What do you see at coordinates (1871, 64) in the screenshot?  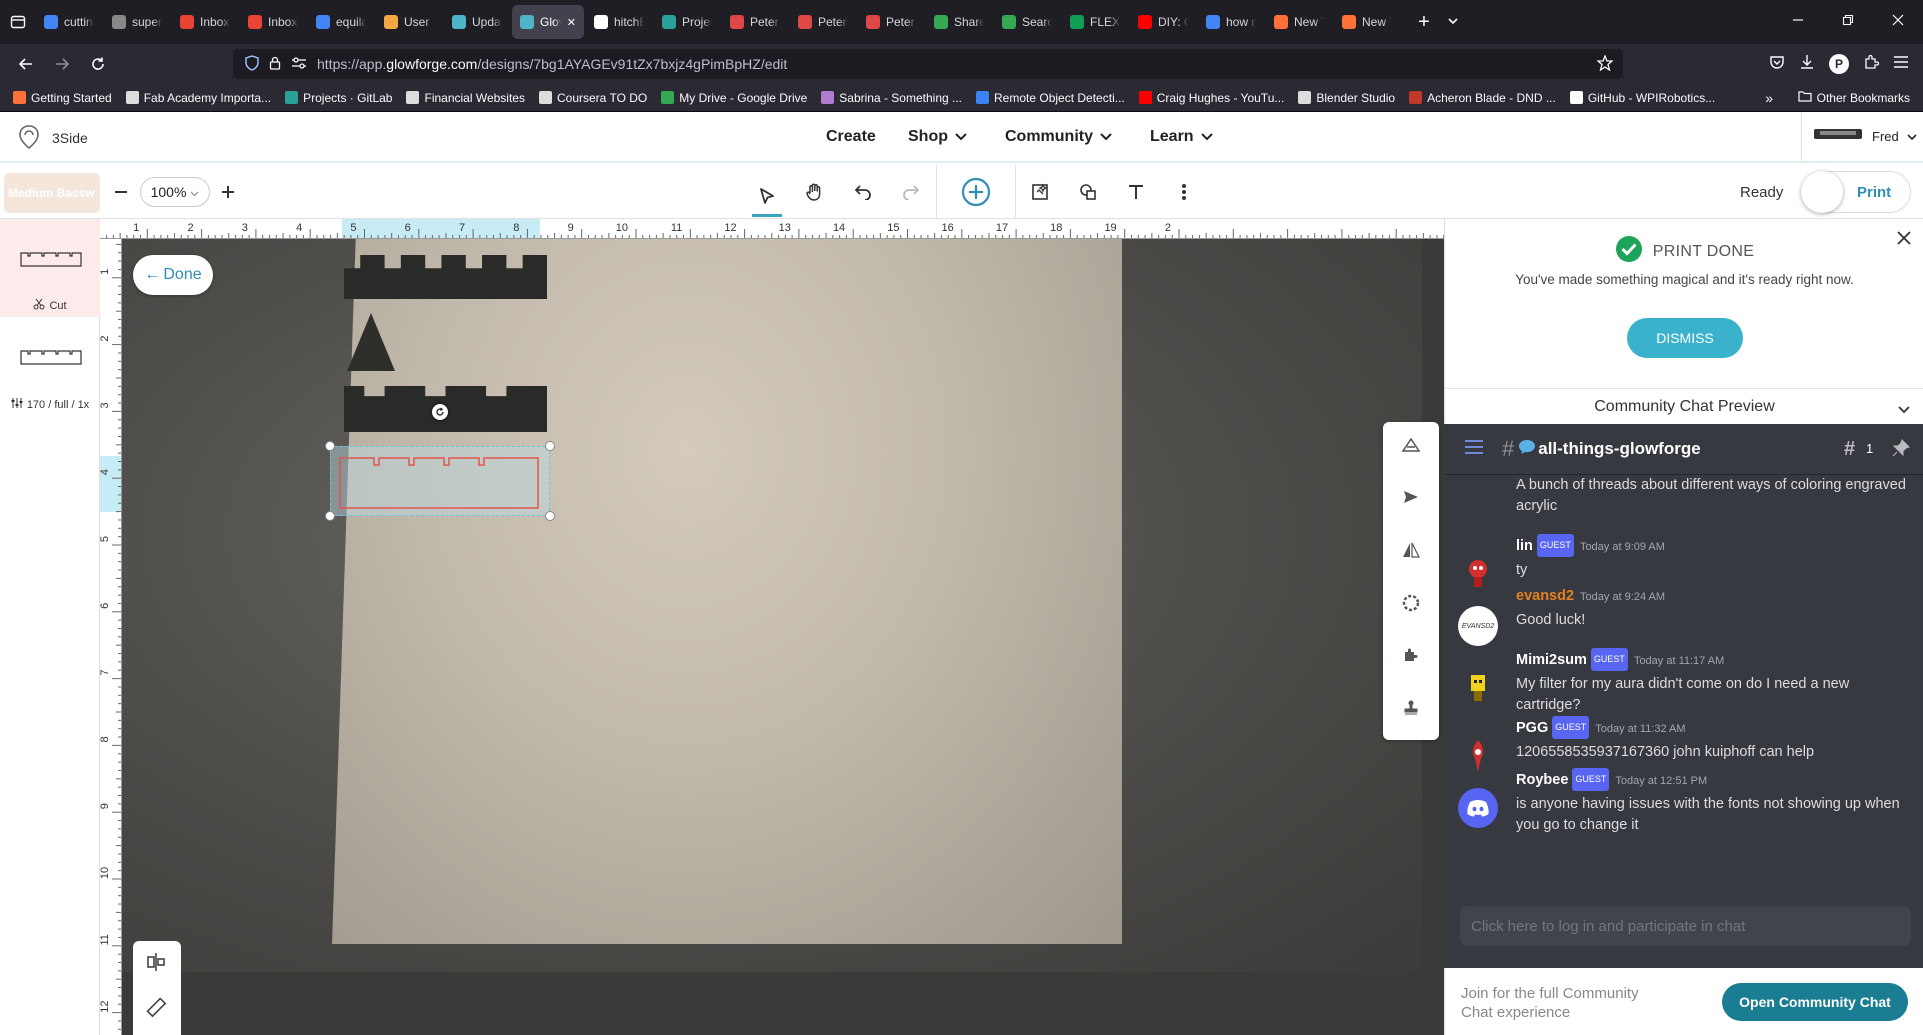 I see `extensions-icon` at bounding box center [1871, 64].